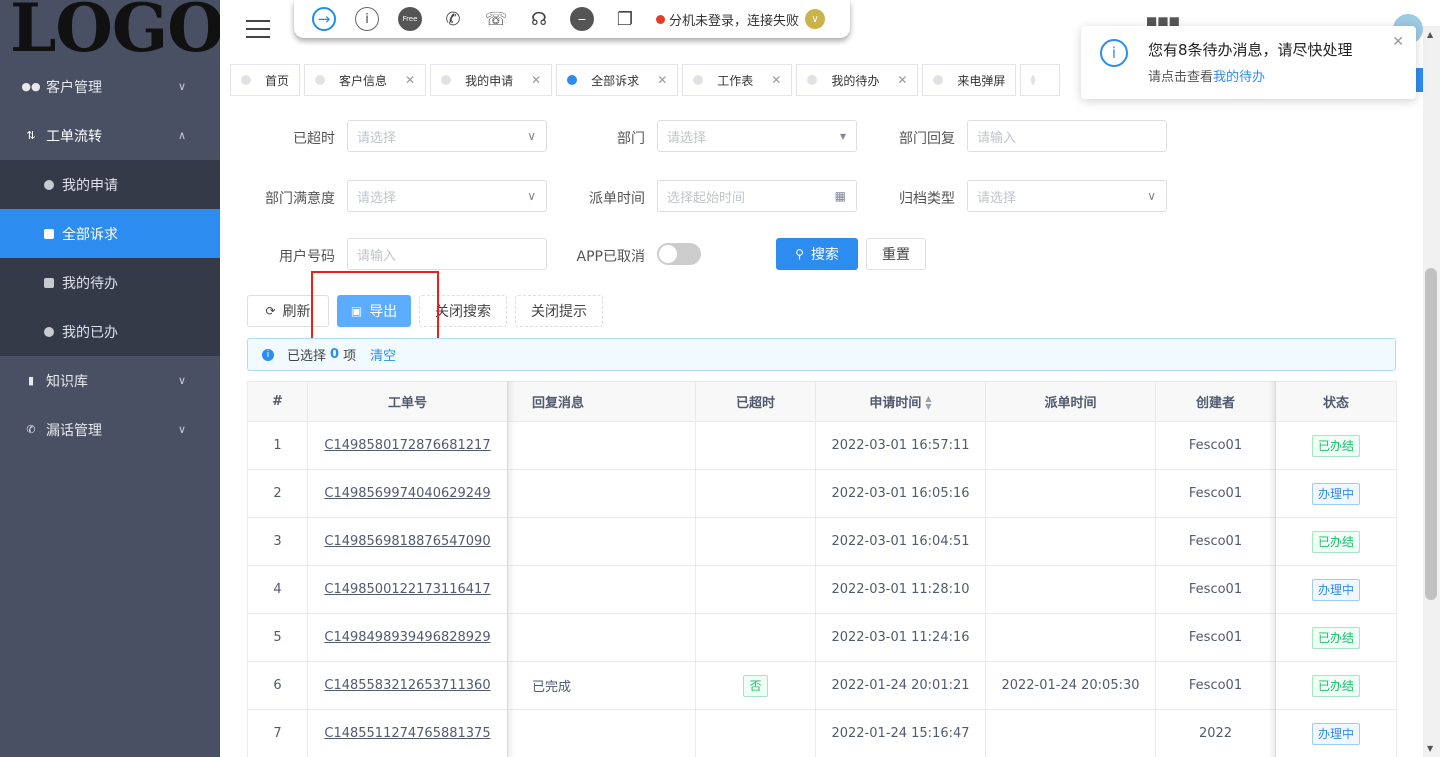  Describe the element at coordinates (757, 136) in the screenshot. I see `dept-select: 请选择 ▾` at that location.